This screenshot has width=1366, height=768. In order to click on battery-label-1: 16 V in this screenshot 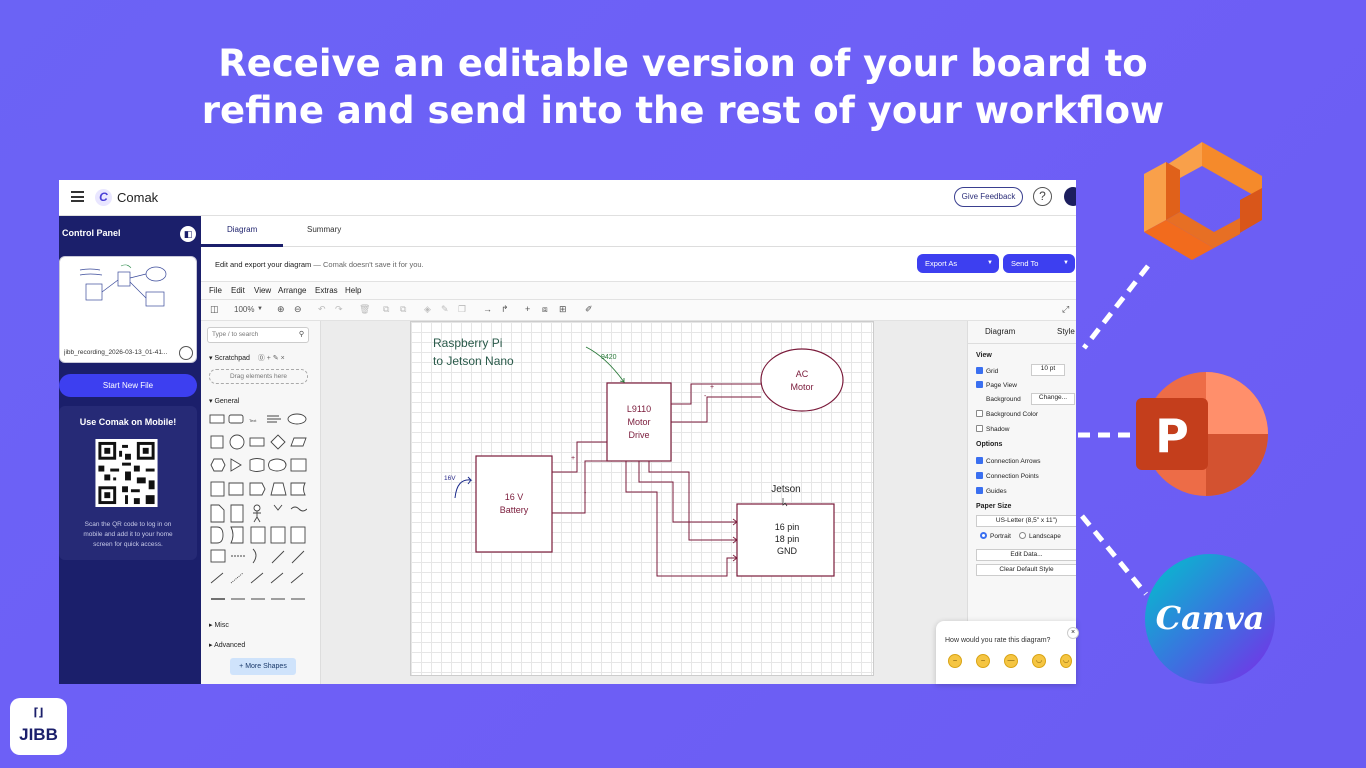, I will do `click(514, 497)`.